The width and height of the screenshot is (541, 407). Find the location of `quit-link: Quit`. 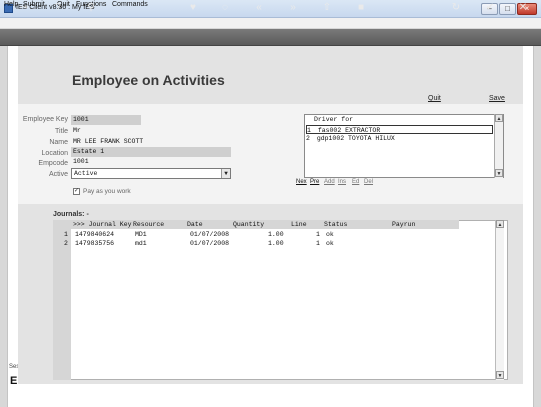

quit-link: Quit is located at coordinates (434, 98).